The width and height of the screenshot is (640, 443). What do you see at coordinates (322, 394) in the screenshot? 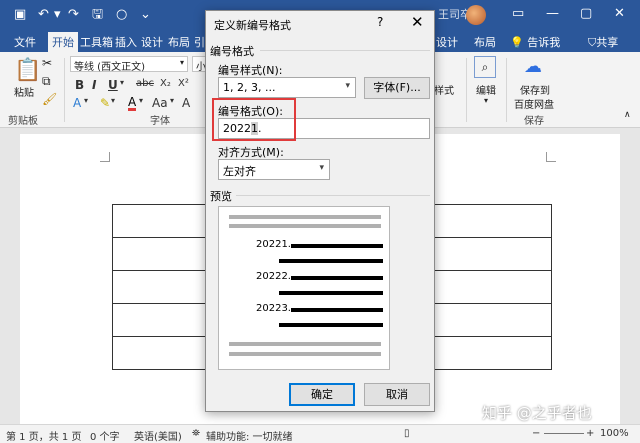
I see `ok-button: 确定` at bounding box center [322, 394].